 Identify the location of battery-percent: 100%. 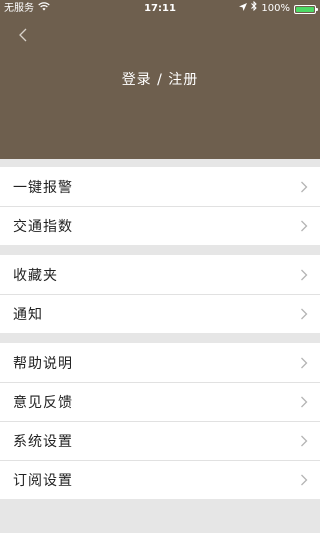
(275, 8).